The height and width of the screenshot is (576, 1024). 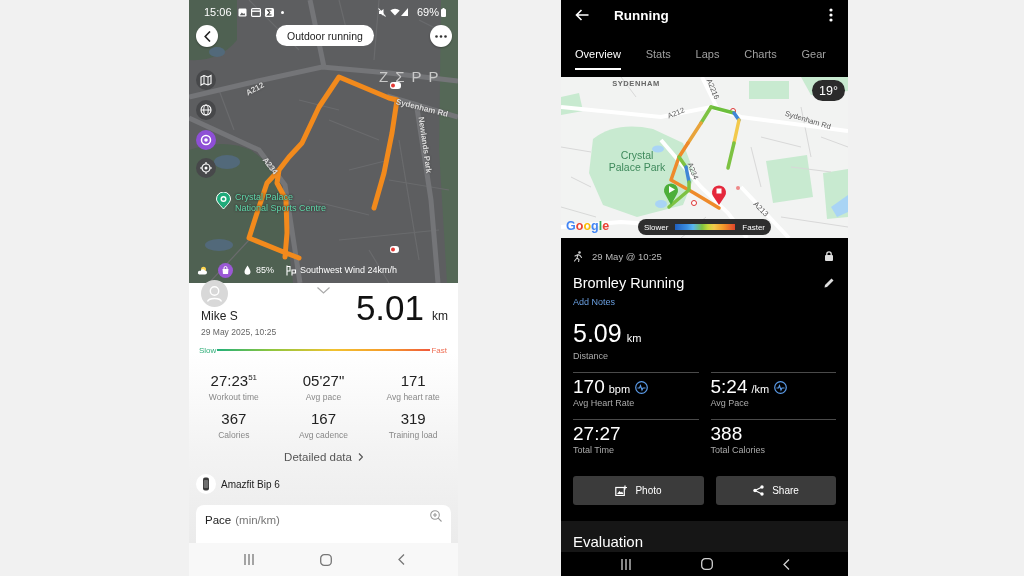 I want to click on battery-percentage: 69%, so click(x=427, y=12).